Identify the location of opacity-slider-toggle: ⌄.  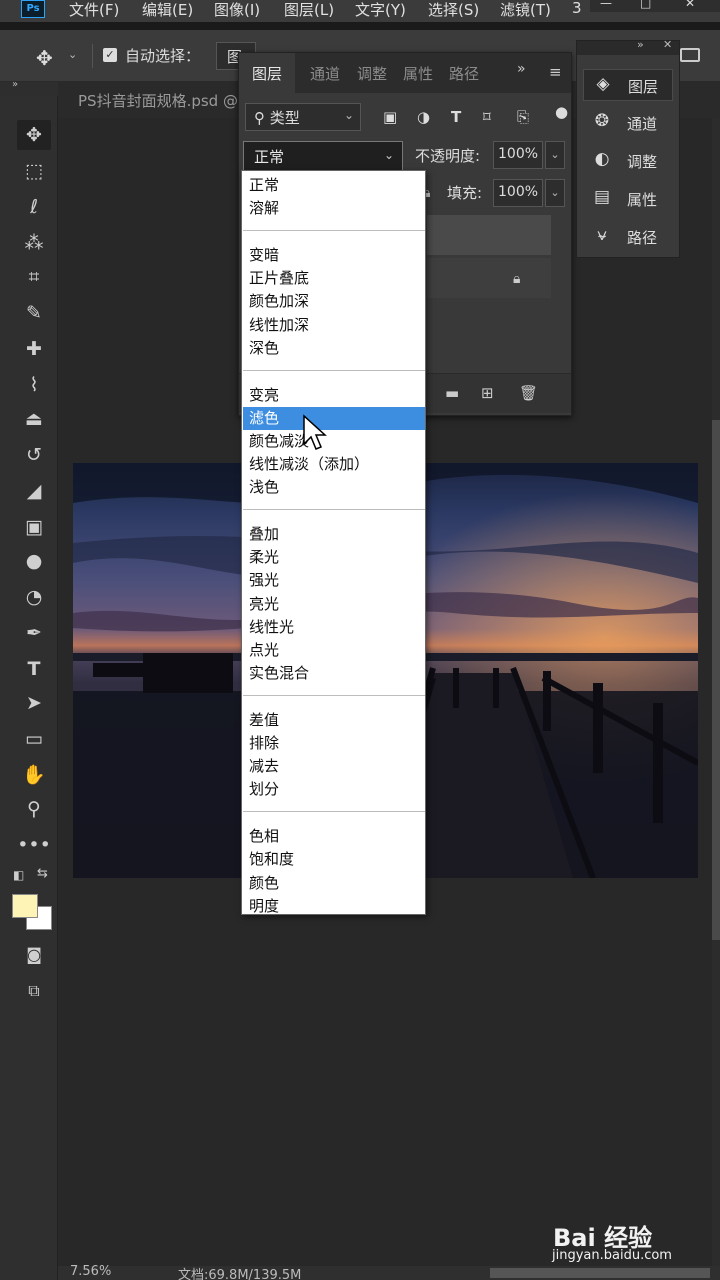
(555, 155).